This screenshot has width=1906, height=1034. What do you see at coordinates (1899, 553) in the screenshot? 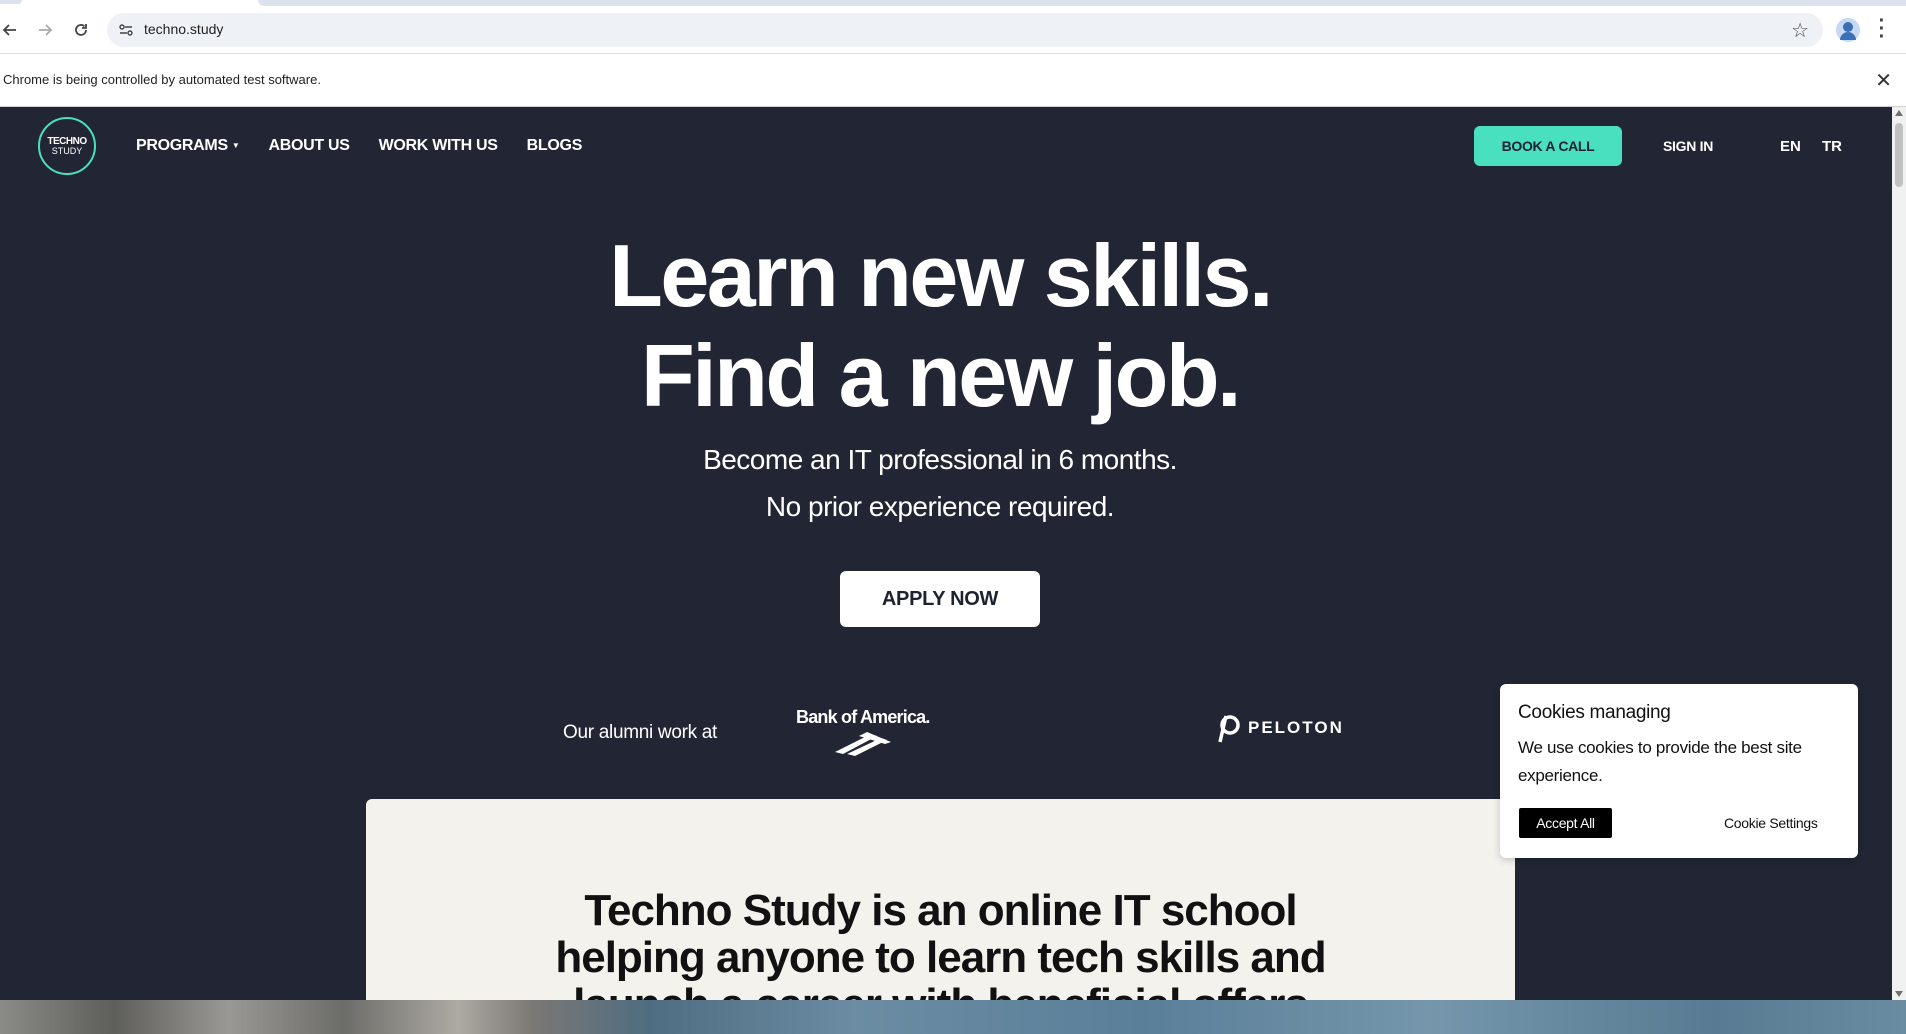
I see `page-scrollbar` at bounding box center [1899, 553].